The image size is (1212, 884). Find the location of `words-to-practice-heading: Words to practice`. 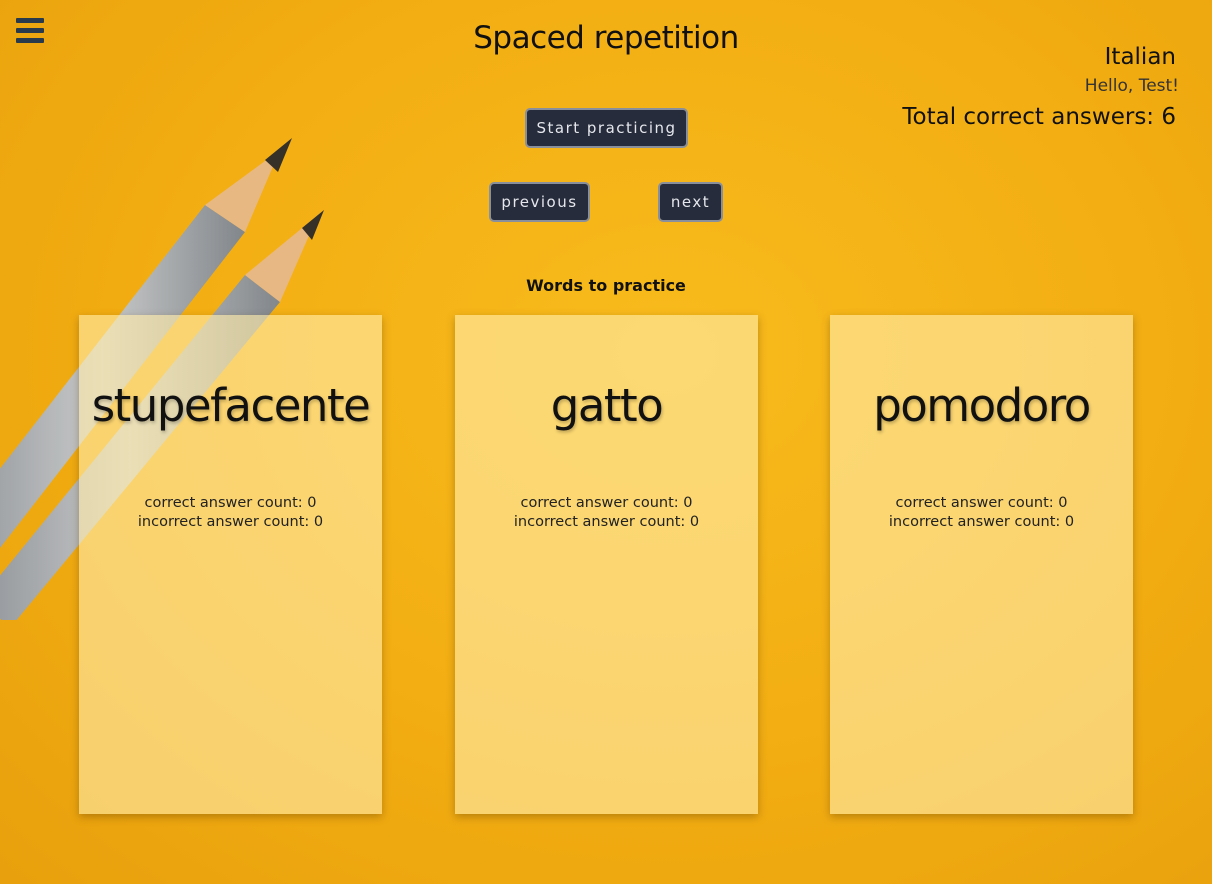

words-to-practice-heading: Words to practice is located at coordinates (606, 285).